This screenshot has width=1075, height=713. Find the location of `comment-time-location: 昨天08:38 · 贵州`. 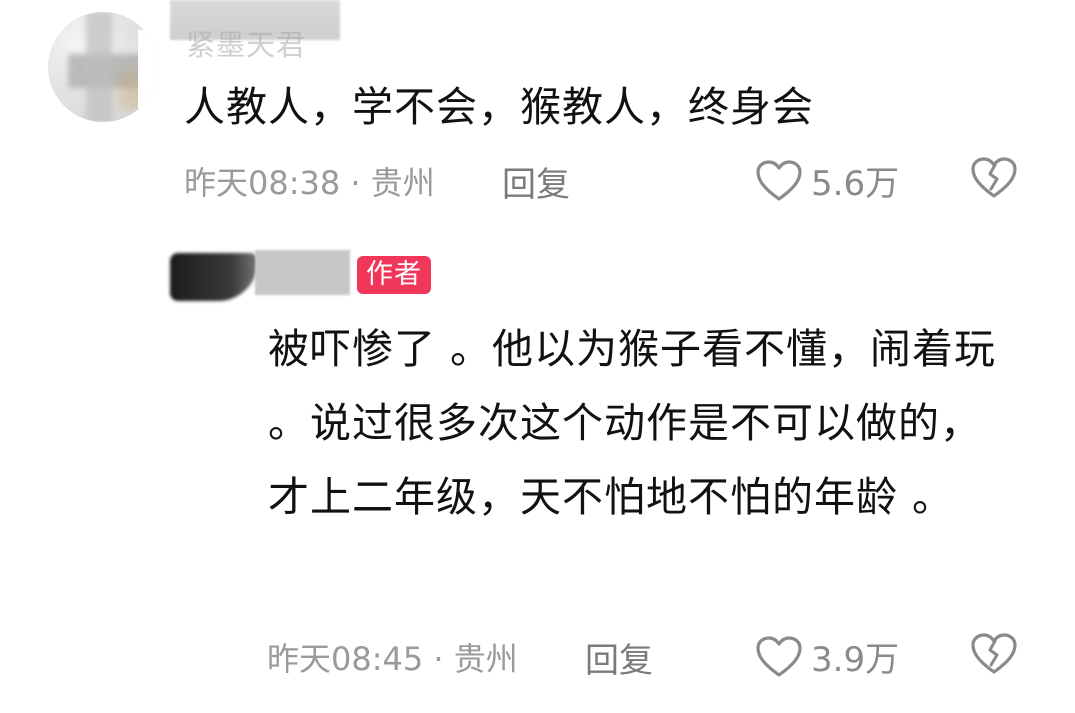

comment-time-location: 昨天08:38 · 贵州 is located at coordinates (309, 183).